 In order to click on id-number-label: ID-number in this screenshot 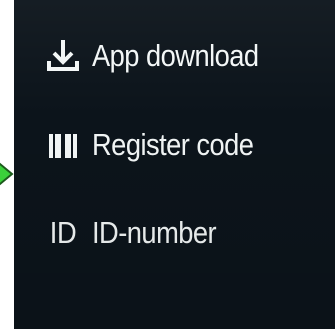, I will do `click(154, 232)`.